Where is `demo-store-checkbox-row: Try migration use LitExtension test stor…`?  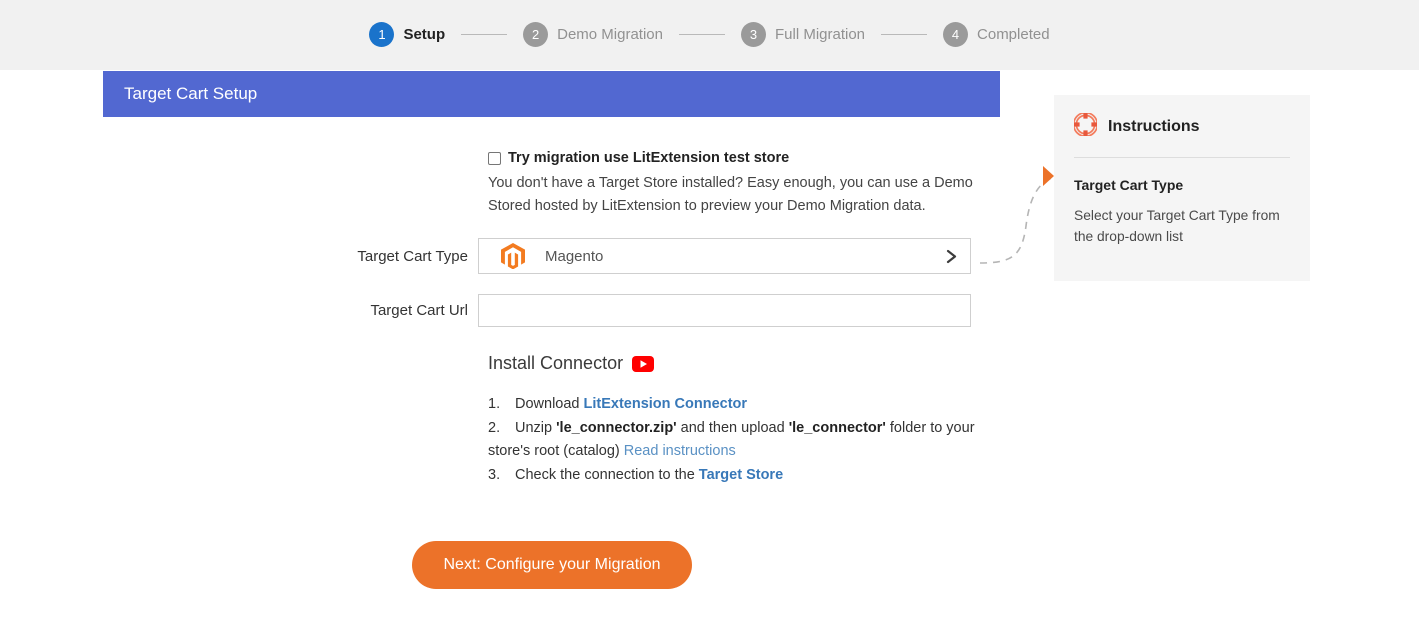 demo-store-checkbox-row: Try migration use LitExtension test stor… is located at coordinates (740, 158).